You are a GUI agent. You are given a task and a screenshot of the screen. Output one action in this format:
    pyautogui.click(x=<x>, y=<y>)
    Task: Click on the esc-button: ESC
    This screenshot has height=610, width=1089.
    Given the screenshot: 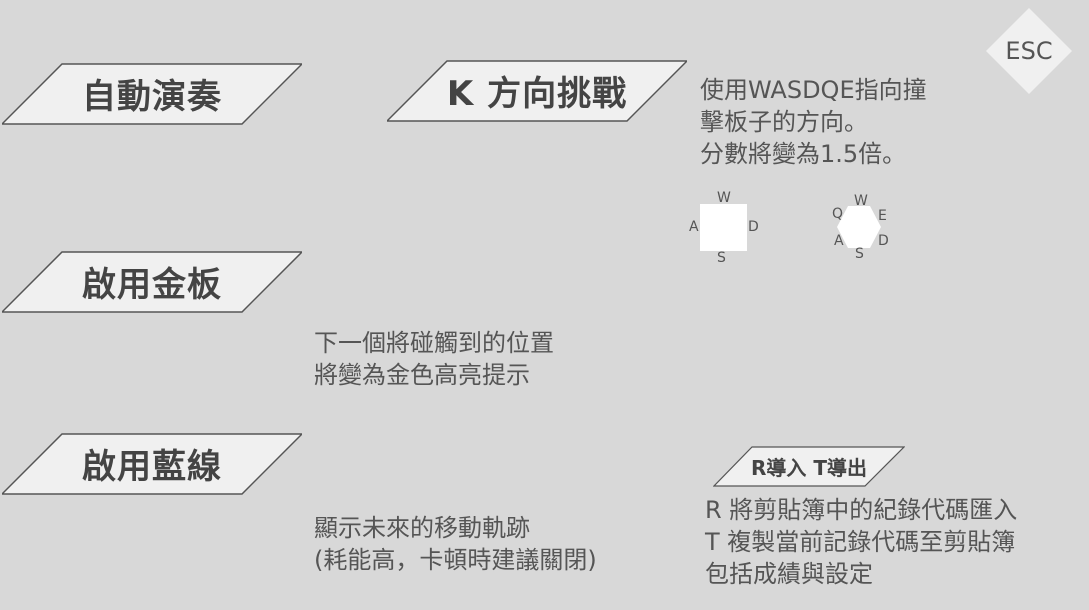 What is the action you would take?
    pyautogui.click(x=1029, y=51)
    